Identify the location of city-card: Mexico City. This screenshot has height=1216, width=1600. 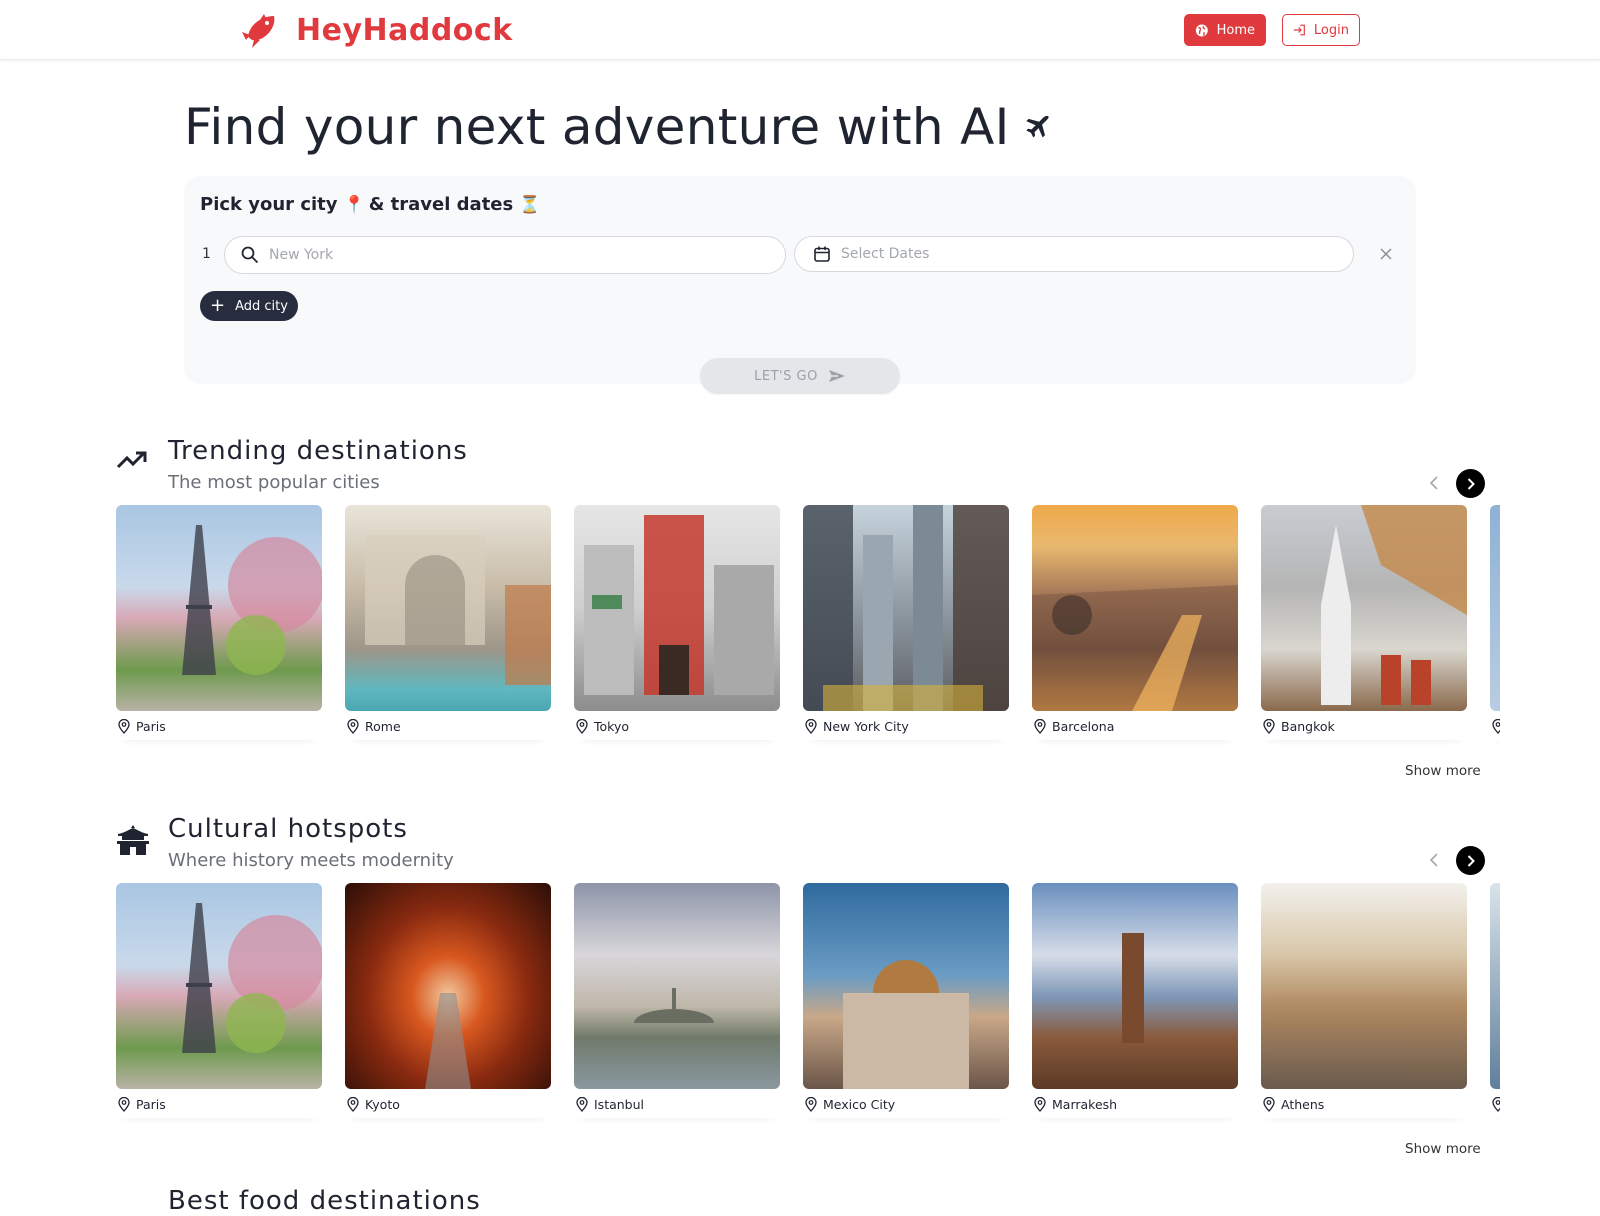
(906, 1000).